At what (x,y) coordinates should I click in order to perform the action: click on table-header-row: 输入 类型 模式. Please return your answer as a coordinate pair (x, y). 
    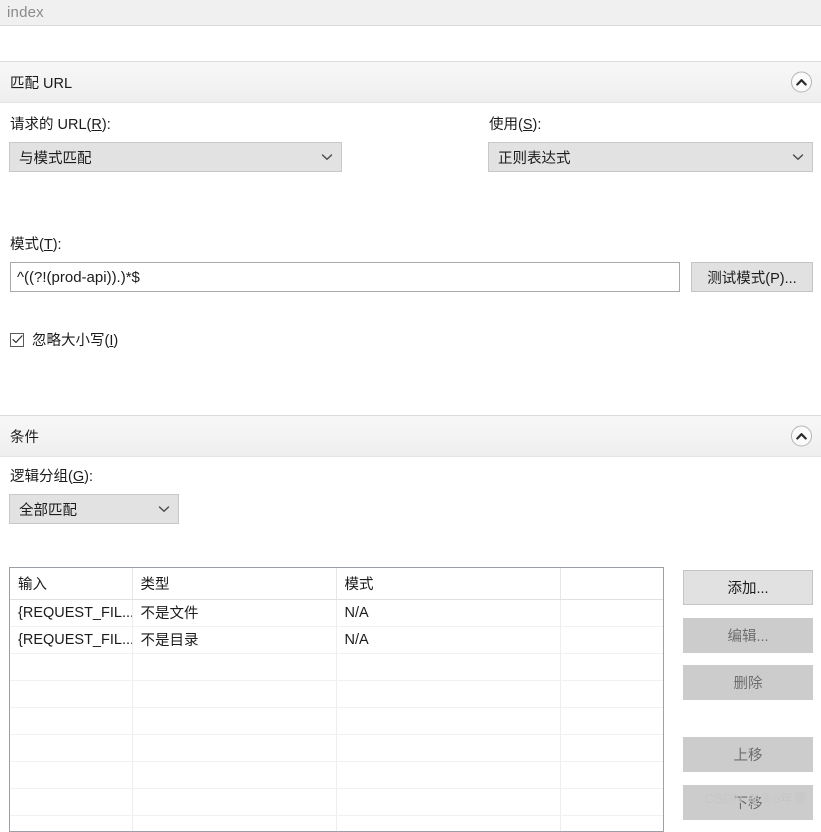
    Looking at the image, I should click on (336, 584).